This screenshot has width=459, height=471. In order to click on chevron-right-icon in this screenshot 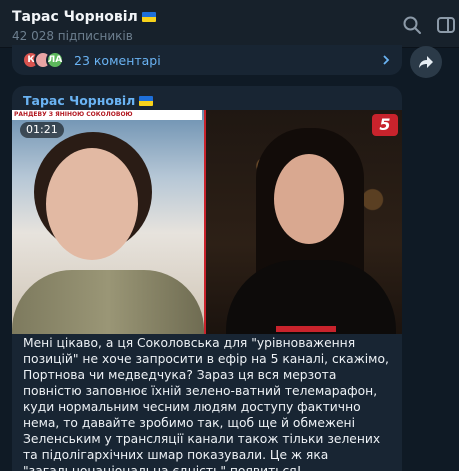, I will do `click(386, 60)`.